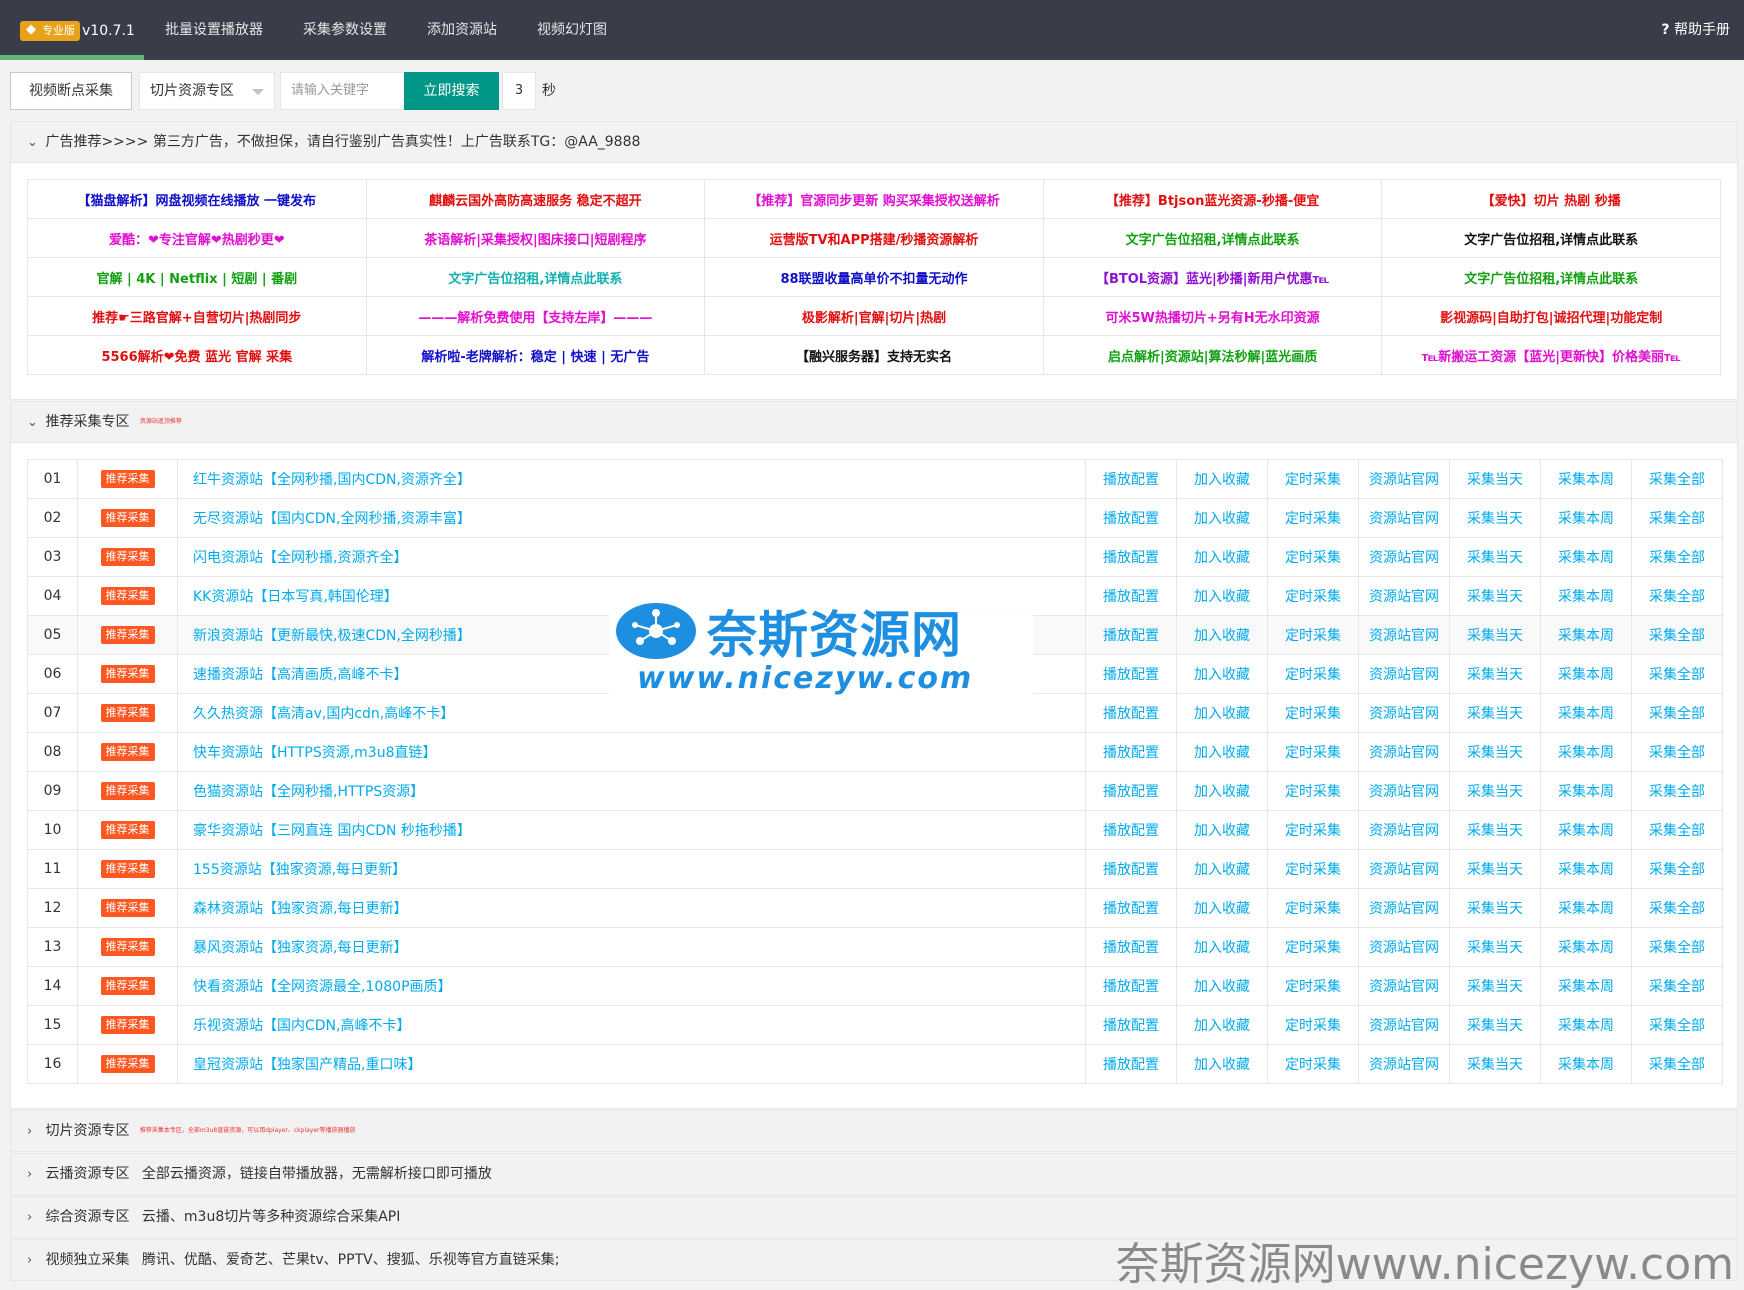  Describe the element at coordinates (874, 238) in the screenshot. I see `ad-link: 运营版TV和APP搭建/秒播资源解析` at that location.